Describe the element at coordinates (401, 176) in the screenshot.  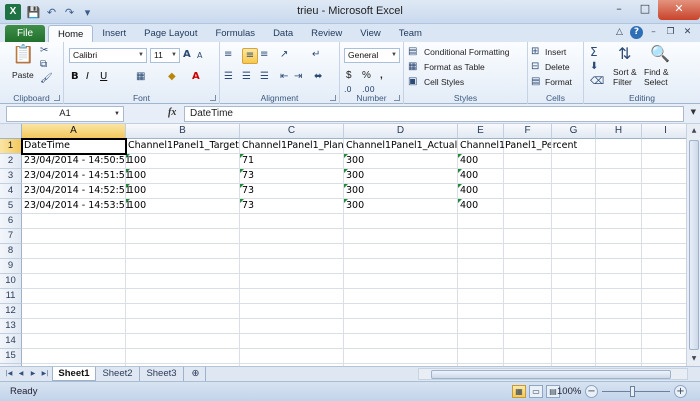
I see `cell-d3: 300` at that location.